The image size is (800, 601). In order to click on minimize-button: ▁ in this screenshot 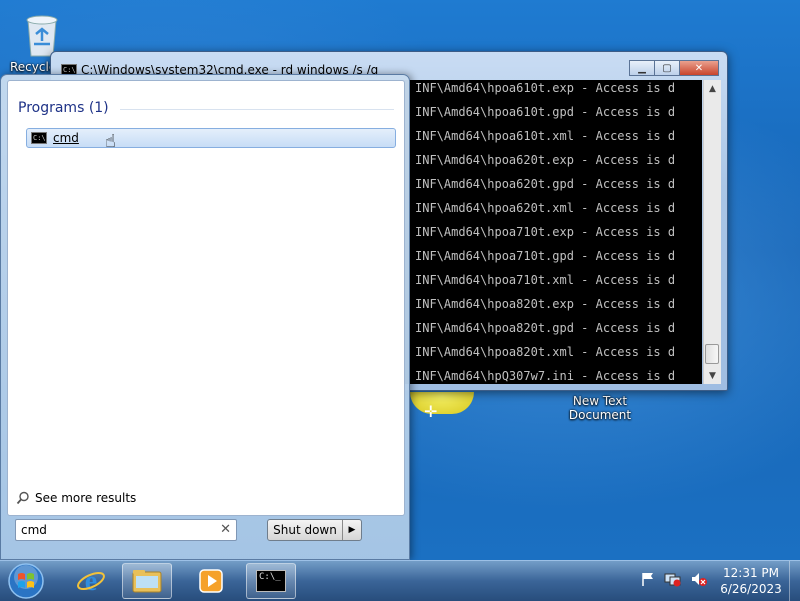, I will do `click(642, 68)`.